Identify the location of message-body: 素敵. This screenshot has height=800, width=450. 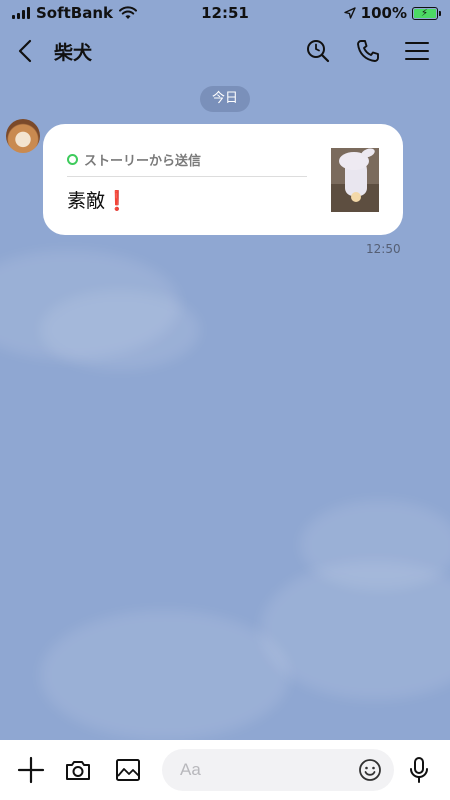
(86, 201).